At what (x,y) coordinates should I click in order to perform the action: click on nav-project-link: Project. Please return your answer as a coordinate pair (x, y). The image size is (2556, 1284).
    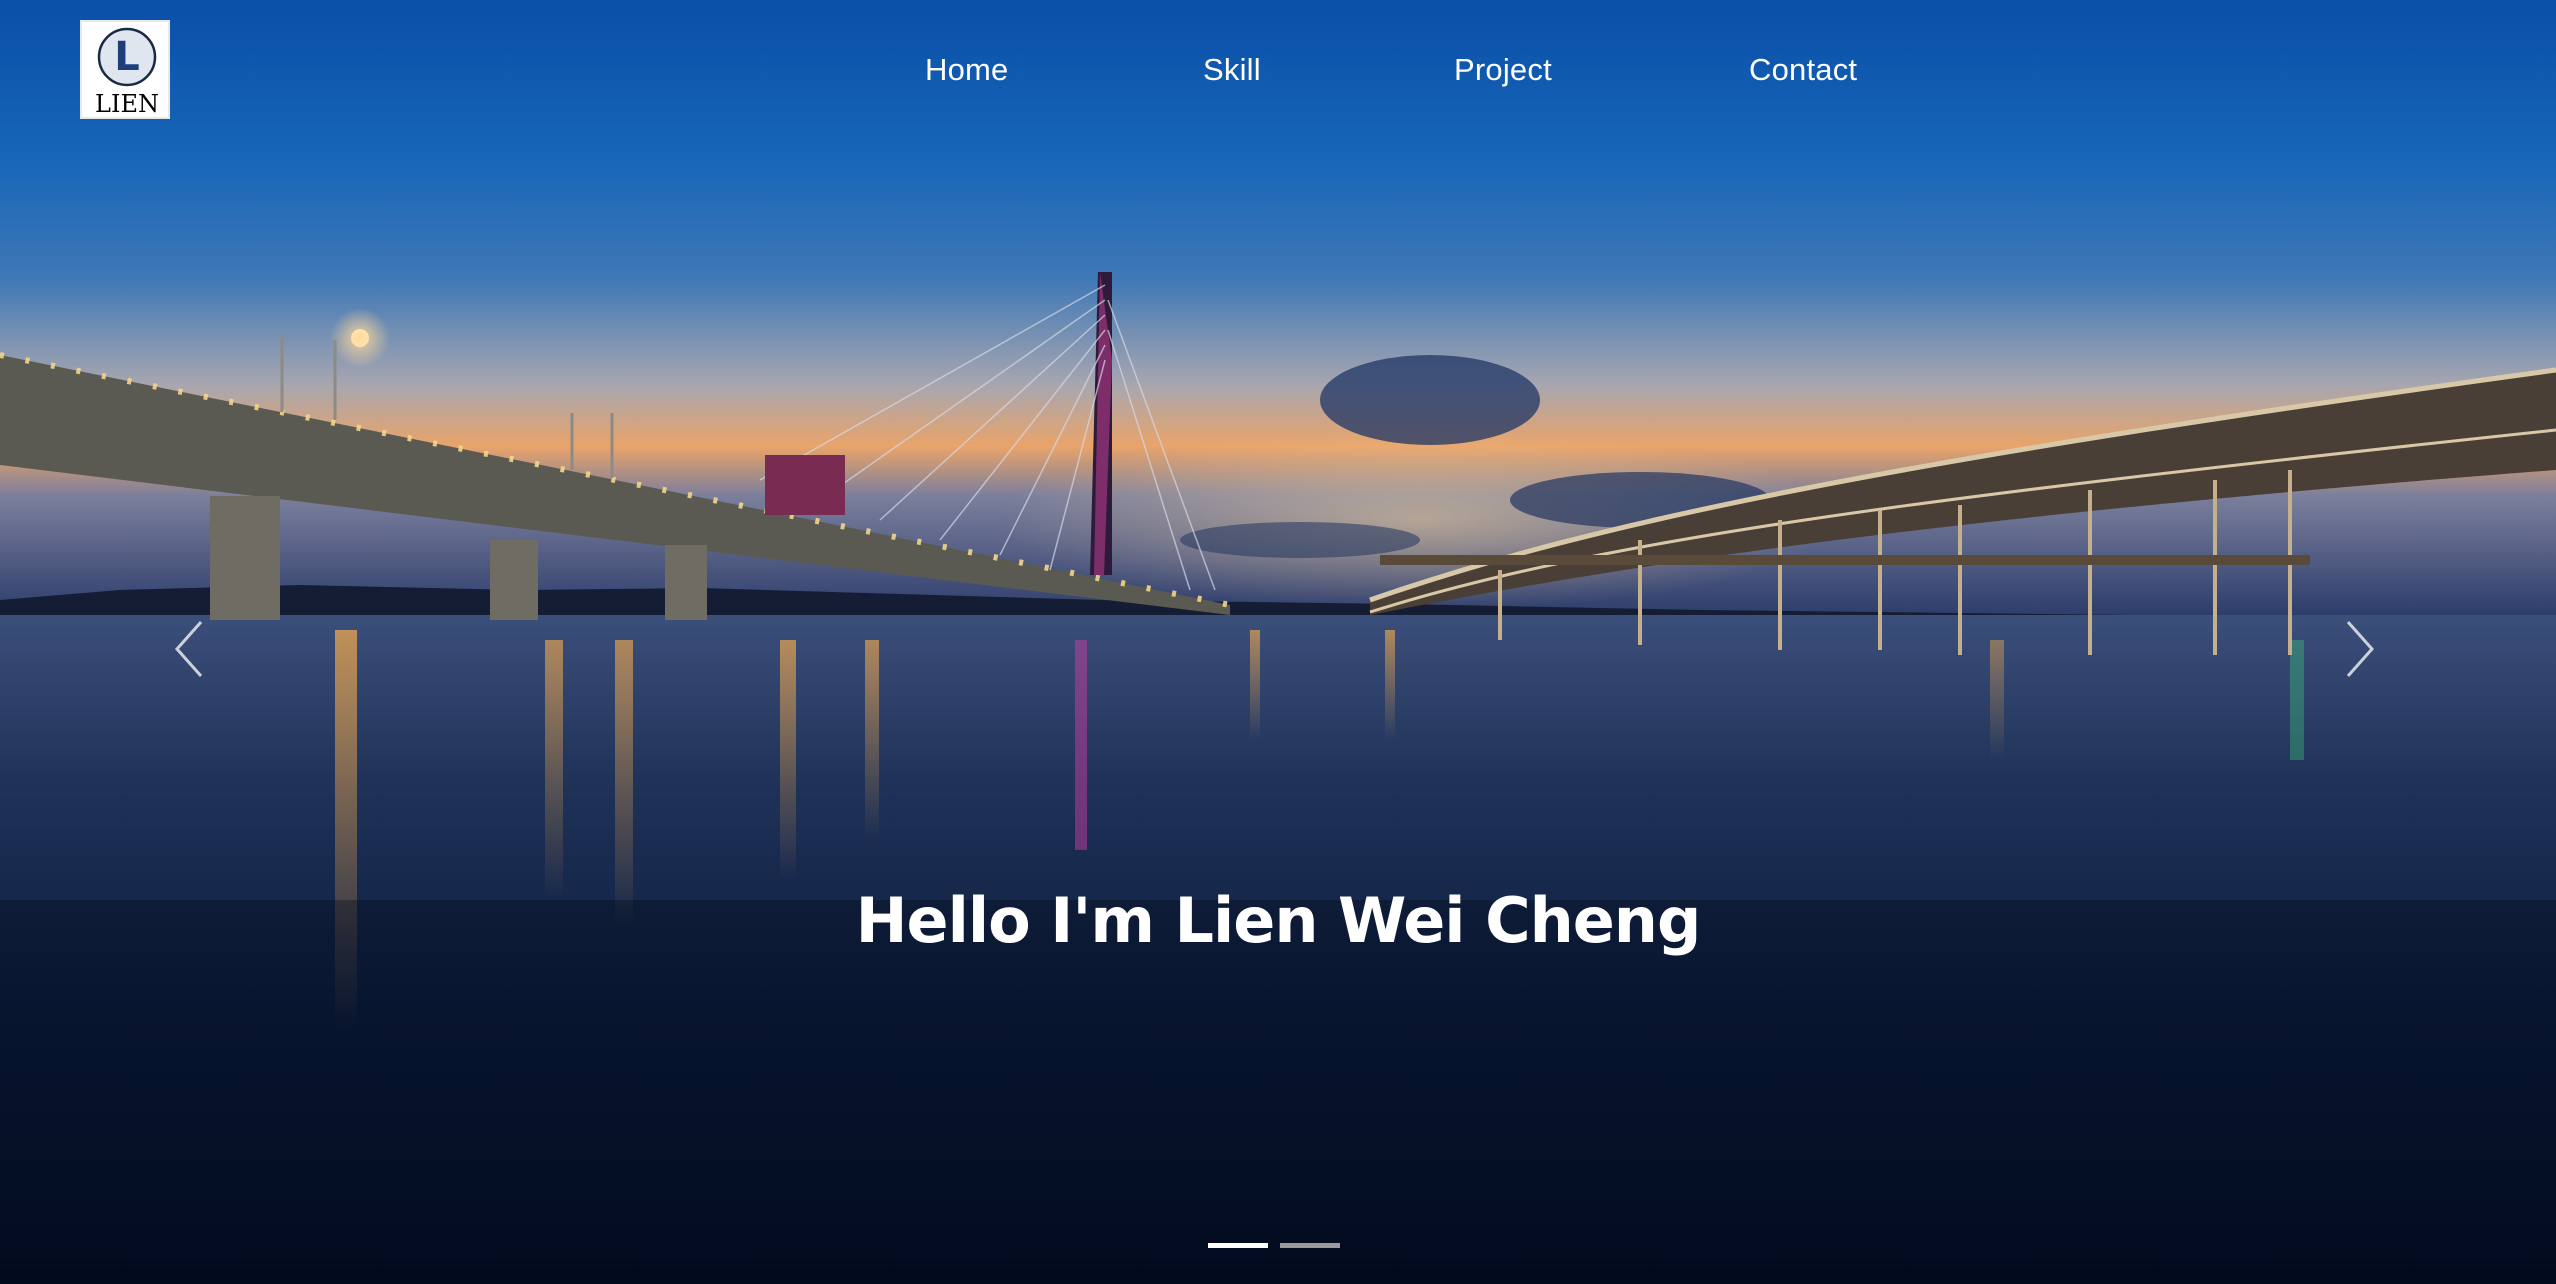
    Looking at the image, I should click on (1503, 70).